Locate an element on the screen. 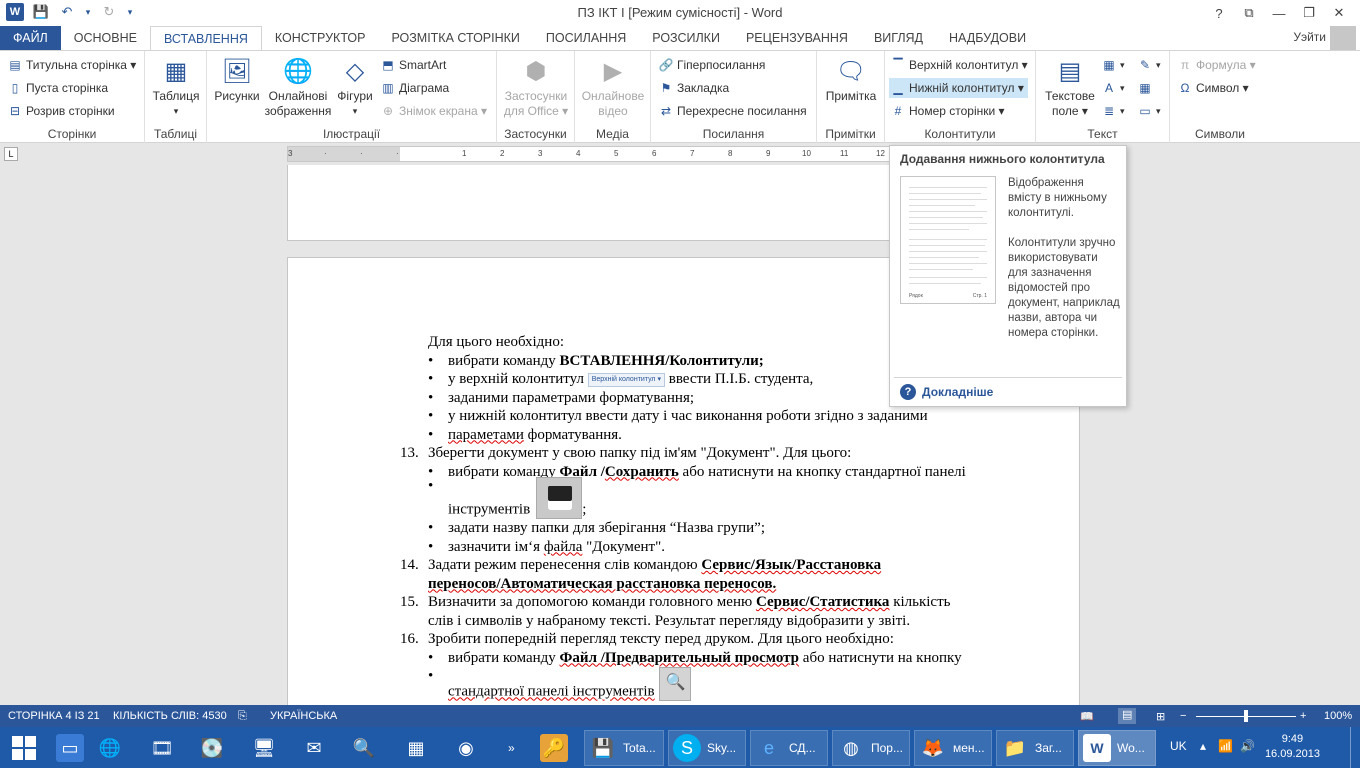 This screenshot has width=1360, height=768. tray-expand-icon: ▴ is located at coordinates (1203, 746).